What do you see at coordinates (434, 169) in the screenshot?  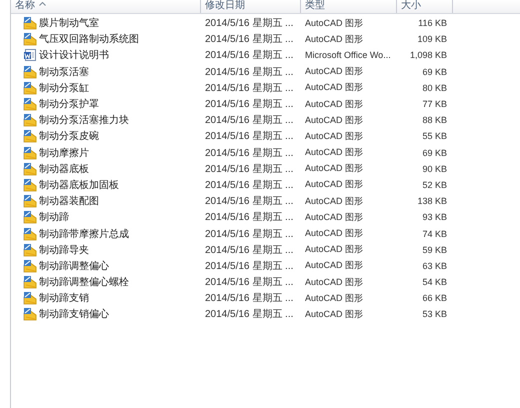 I see `file-size: 90 KB` at bounding box center [434, 169].